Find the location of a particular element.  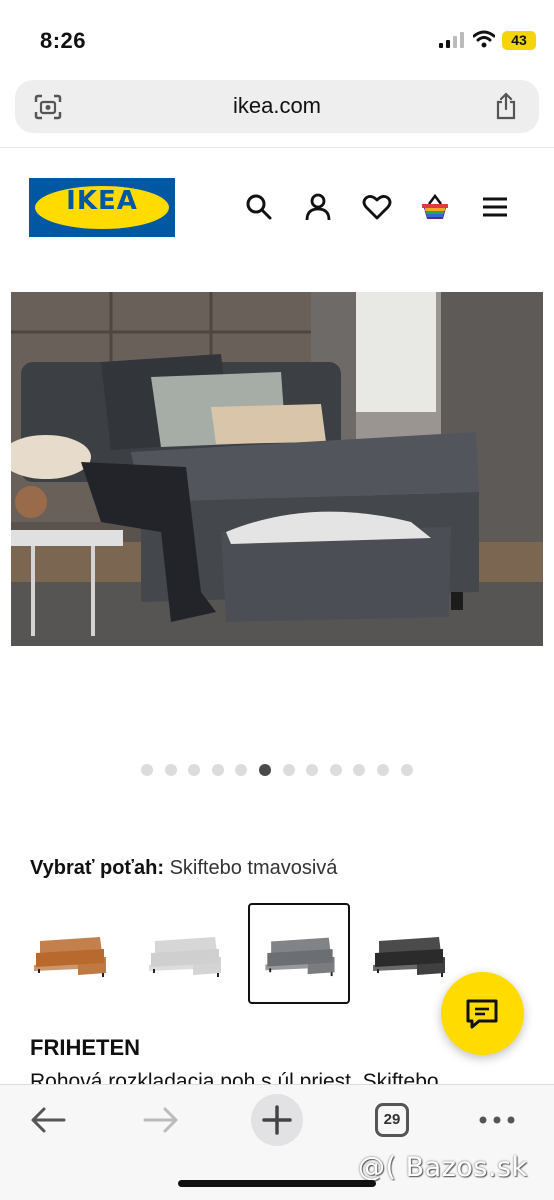

battery-indicator: 43 is located at coordinates (519, 40).